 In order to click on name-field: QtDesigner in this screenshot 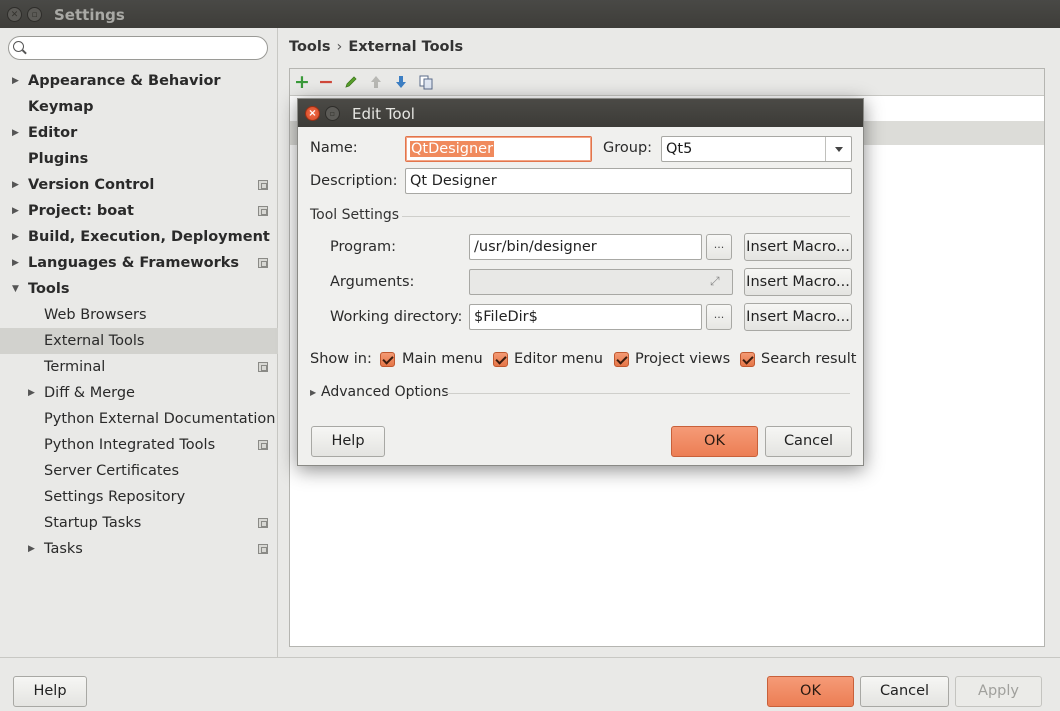, I will do `click(498, 149)`.